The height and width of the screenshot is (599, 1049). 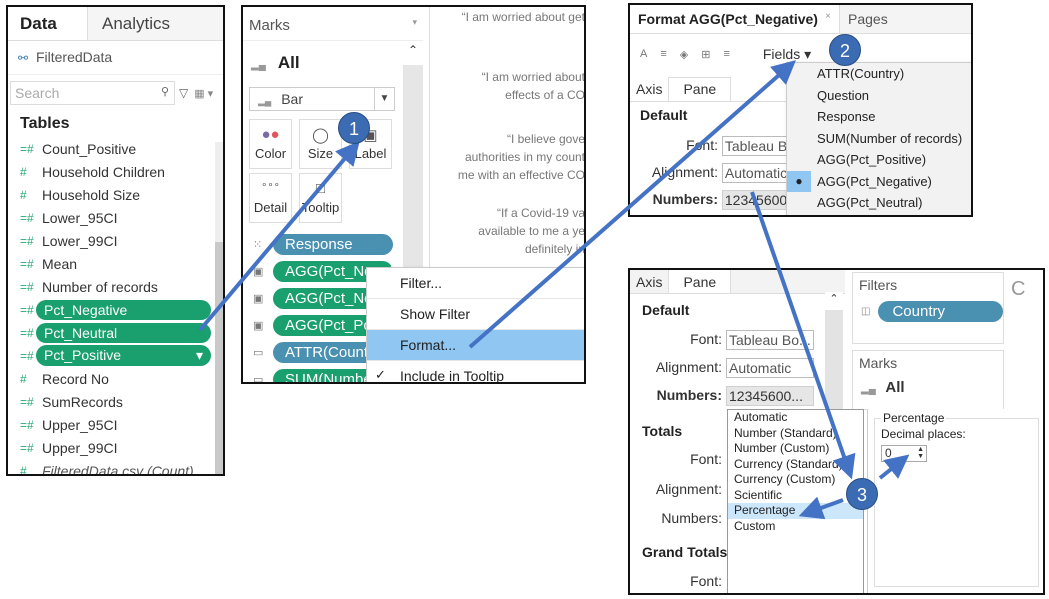 I want to click on field-item: # FilteredData.csv (Count), so click(x=115, y=467).